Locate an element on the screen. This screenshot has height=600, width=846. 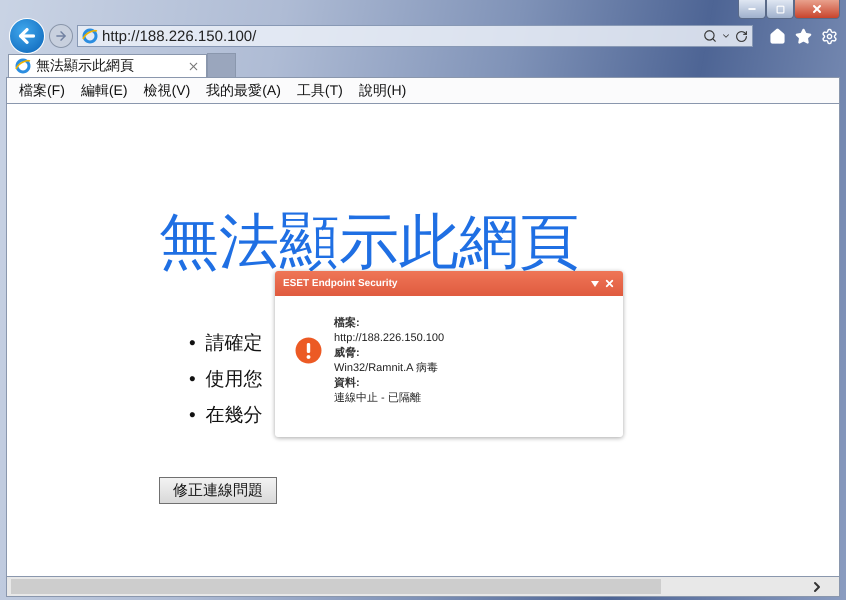
refresh-icon is located at coordinates (741, 36).